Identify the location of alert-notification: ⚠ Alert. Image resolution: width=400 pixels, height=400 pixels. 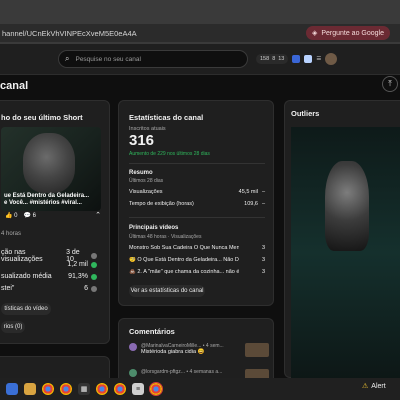
(374, 386).